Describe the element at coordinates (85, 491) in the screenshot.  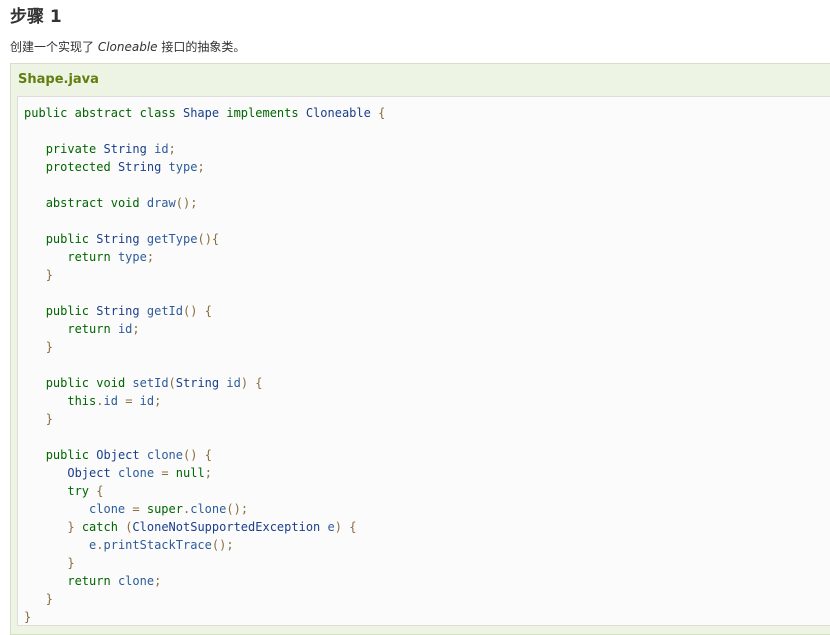
I see `code-line: try {` at that location.